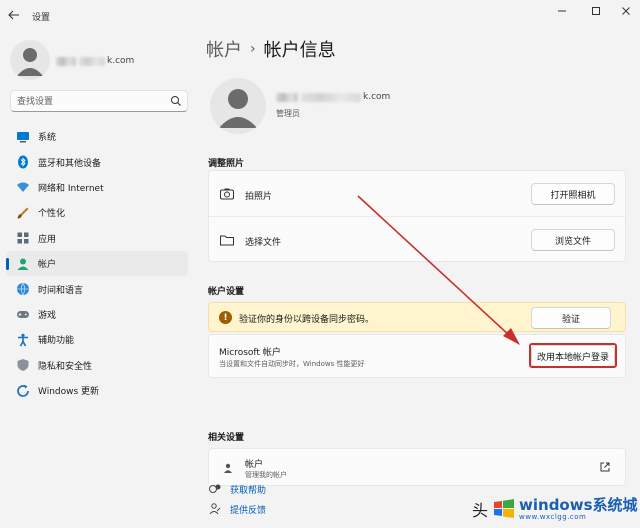  What do you see at coordinates (377, 97) in the screenshot?
I see `profile-email-tail: k.com` at bounding box center [377, 97].